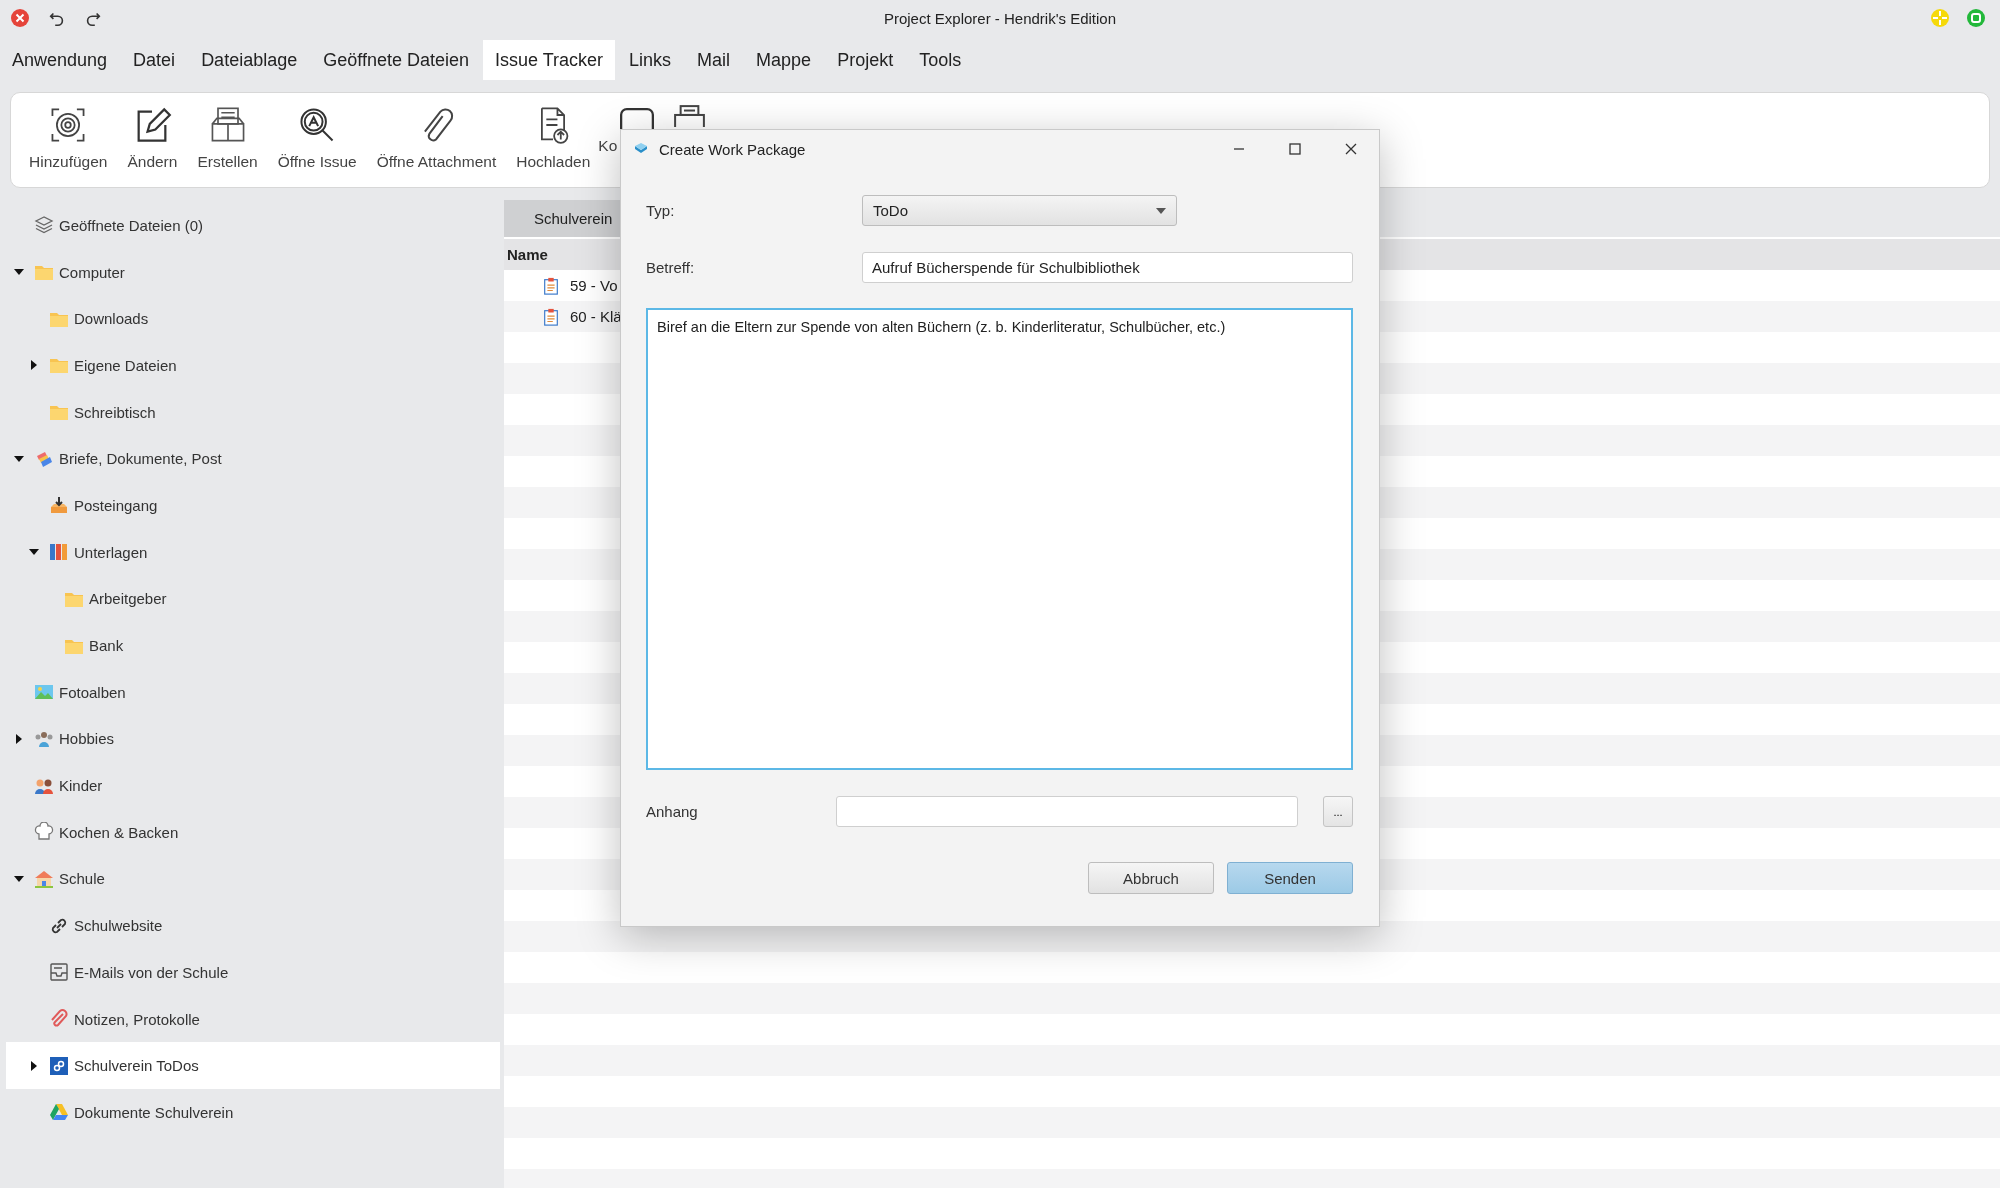  I want to click on tree-item: Bank, so click(253, 645).